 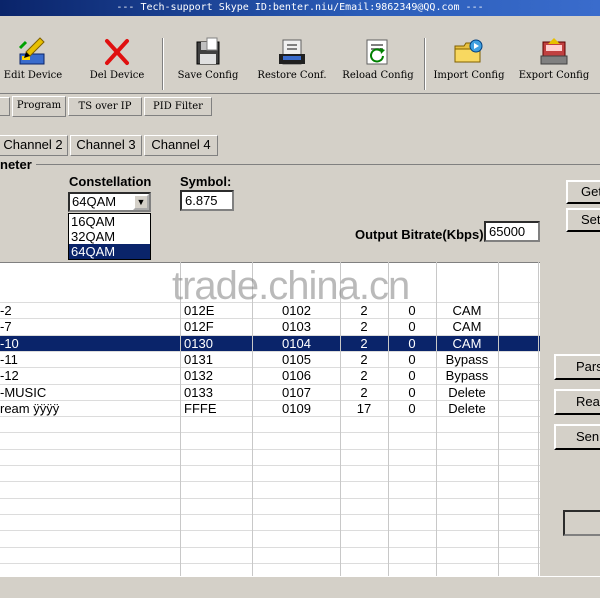 What do you see at coordinates (198, 359) in the screenshot?
I see `table-cell-sid: 0131` at bounding box center [198, 359].